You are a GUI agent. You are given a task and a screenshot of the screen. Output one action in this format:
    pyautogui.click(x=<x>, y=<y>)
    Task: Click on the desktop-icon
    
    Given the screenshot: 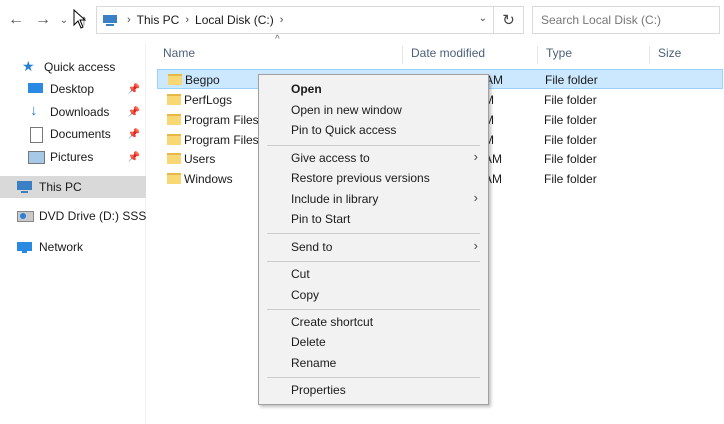 What is the action you would take?
    pyautogui.click(x=36, y=89)
    